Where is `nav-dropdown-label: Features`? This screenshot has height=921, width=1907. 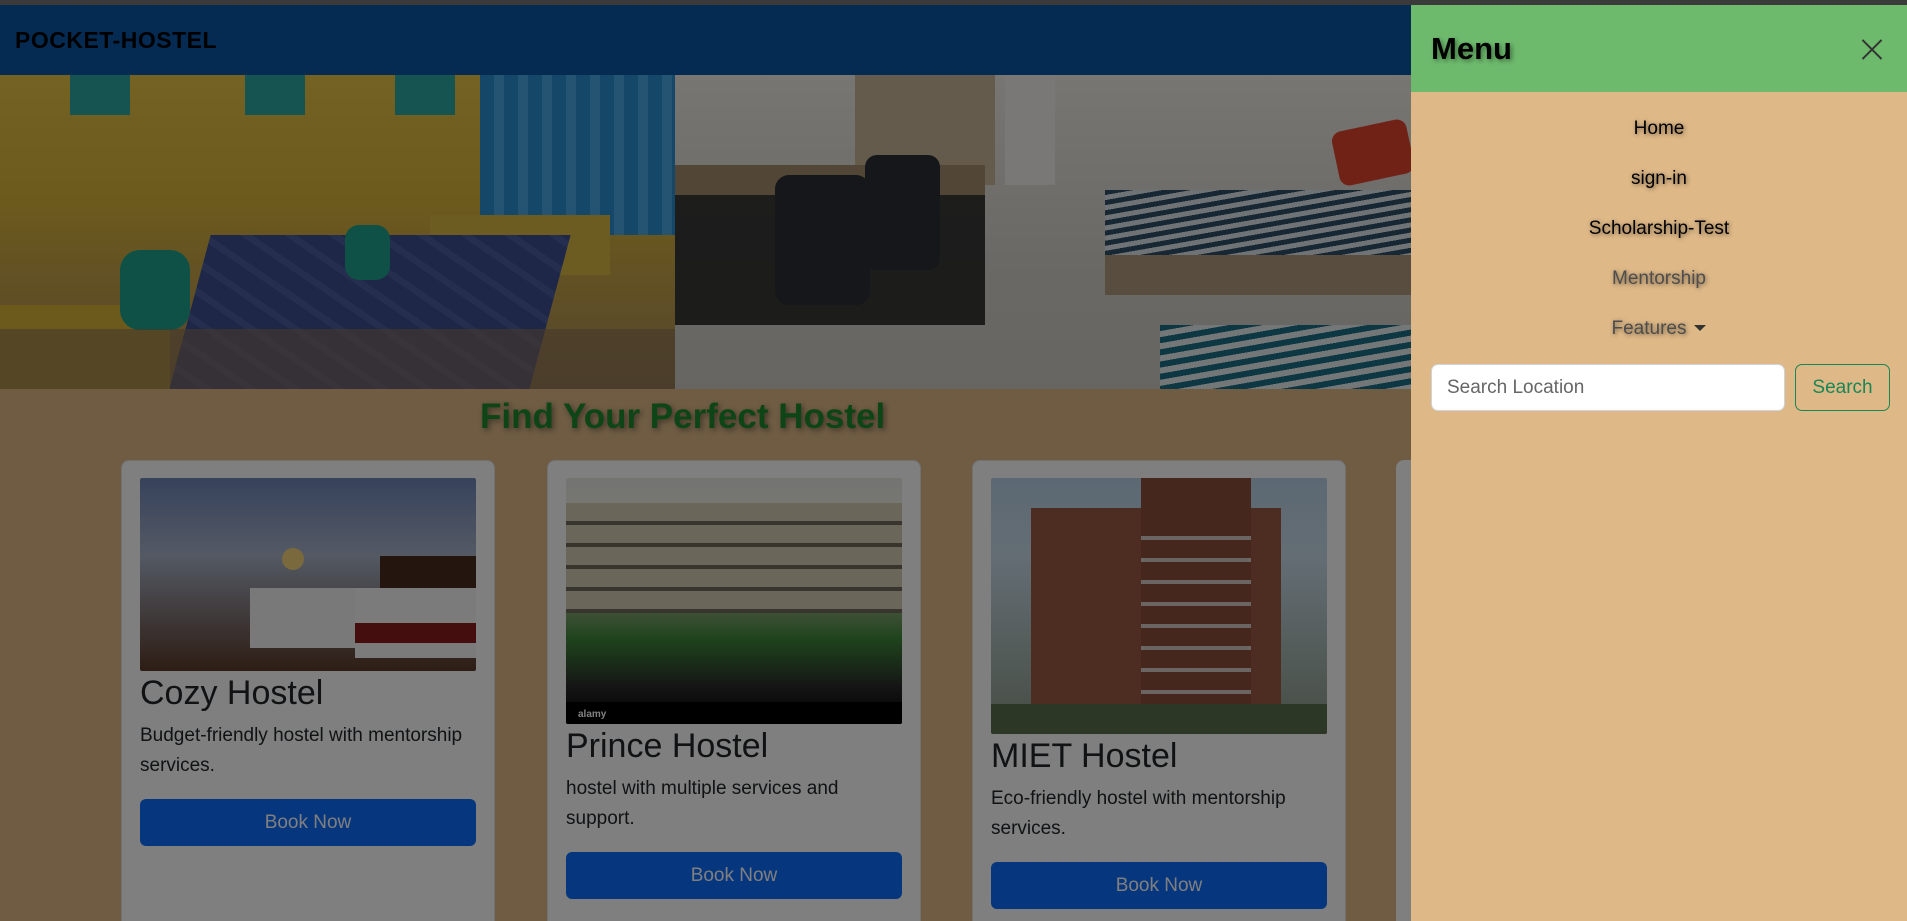
nav-dropdown-label: Features is located at coordinates (1649, 328).